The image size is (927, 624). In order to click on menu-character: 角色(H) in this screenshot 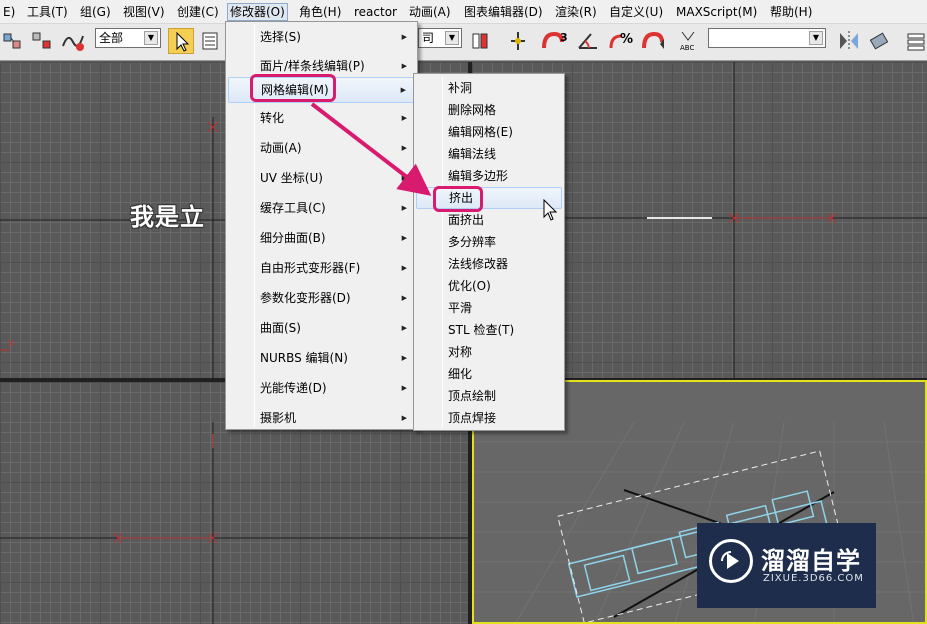, I will do `click(320, 12)`.